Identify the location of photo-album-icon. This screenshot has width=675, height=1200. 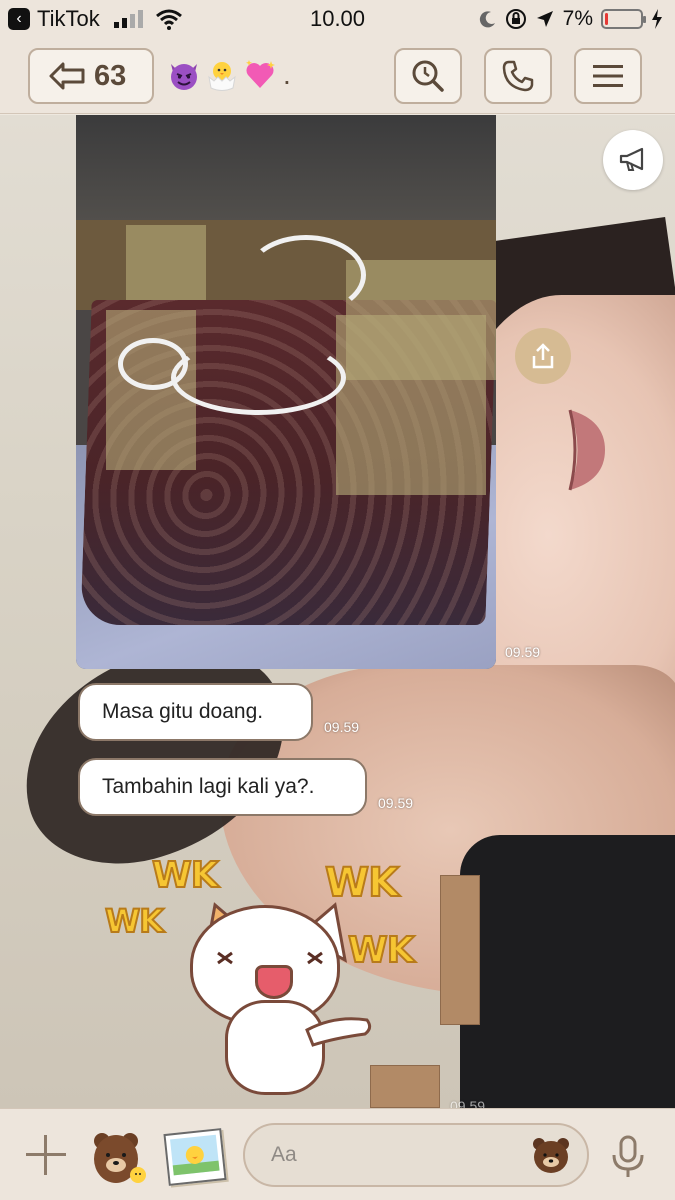
(195, 1155).